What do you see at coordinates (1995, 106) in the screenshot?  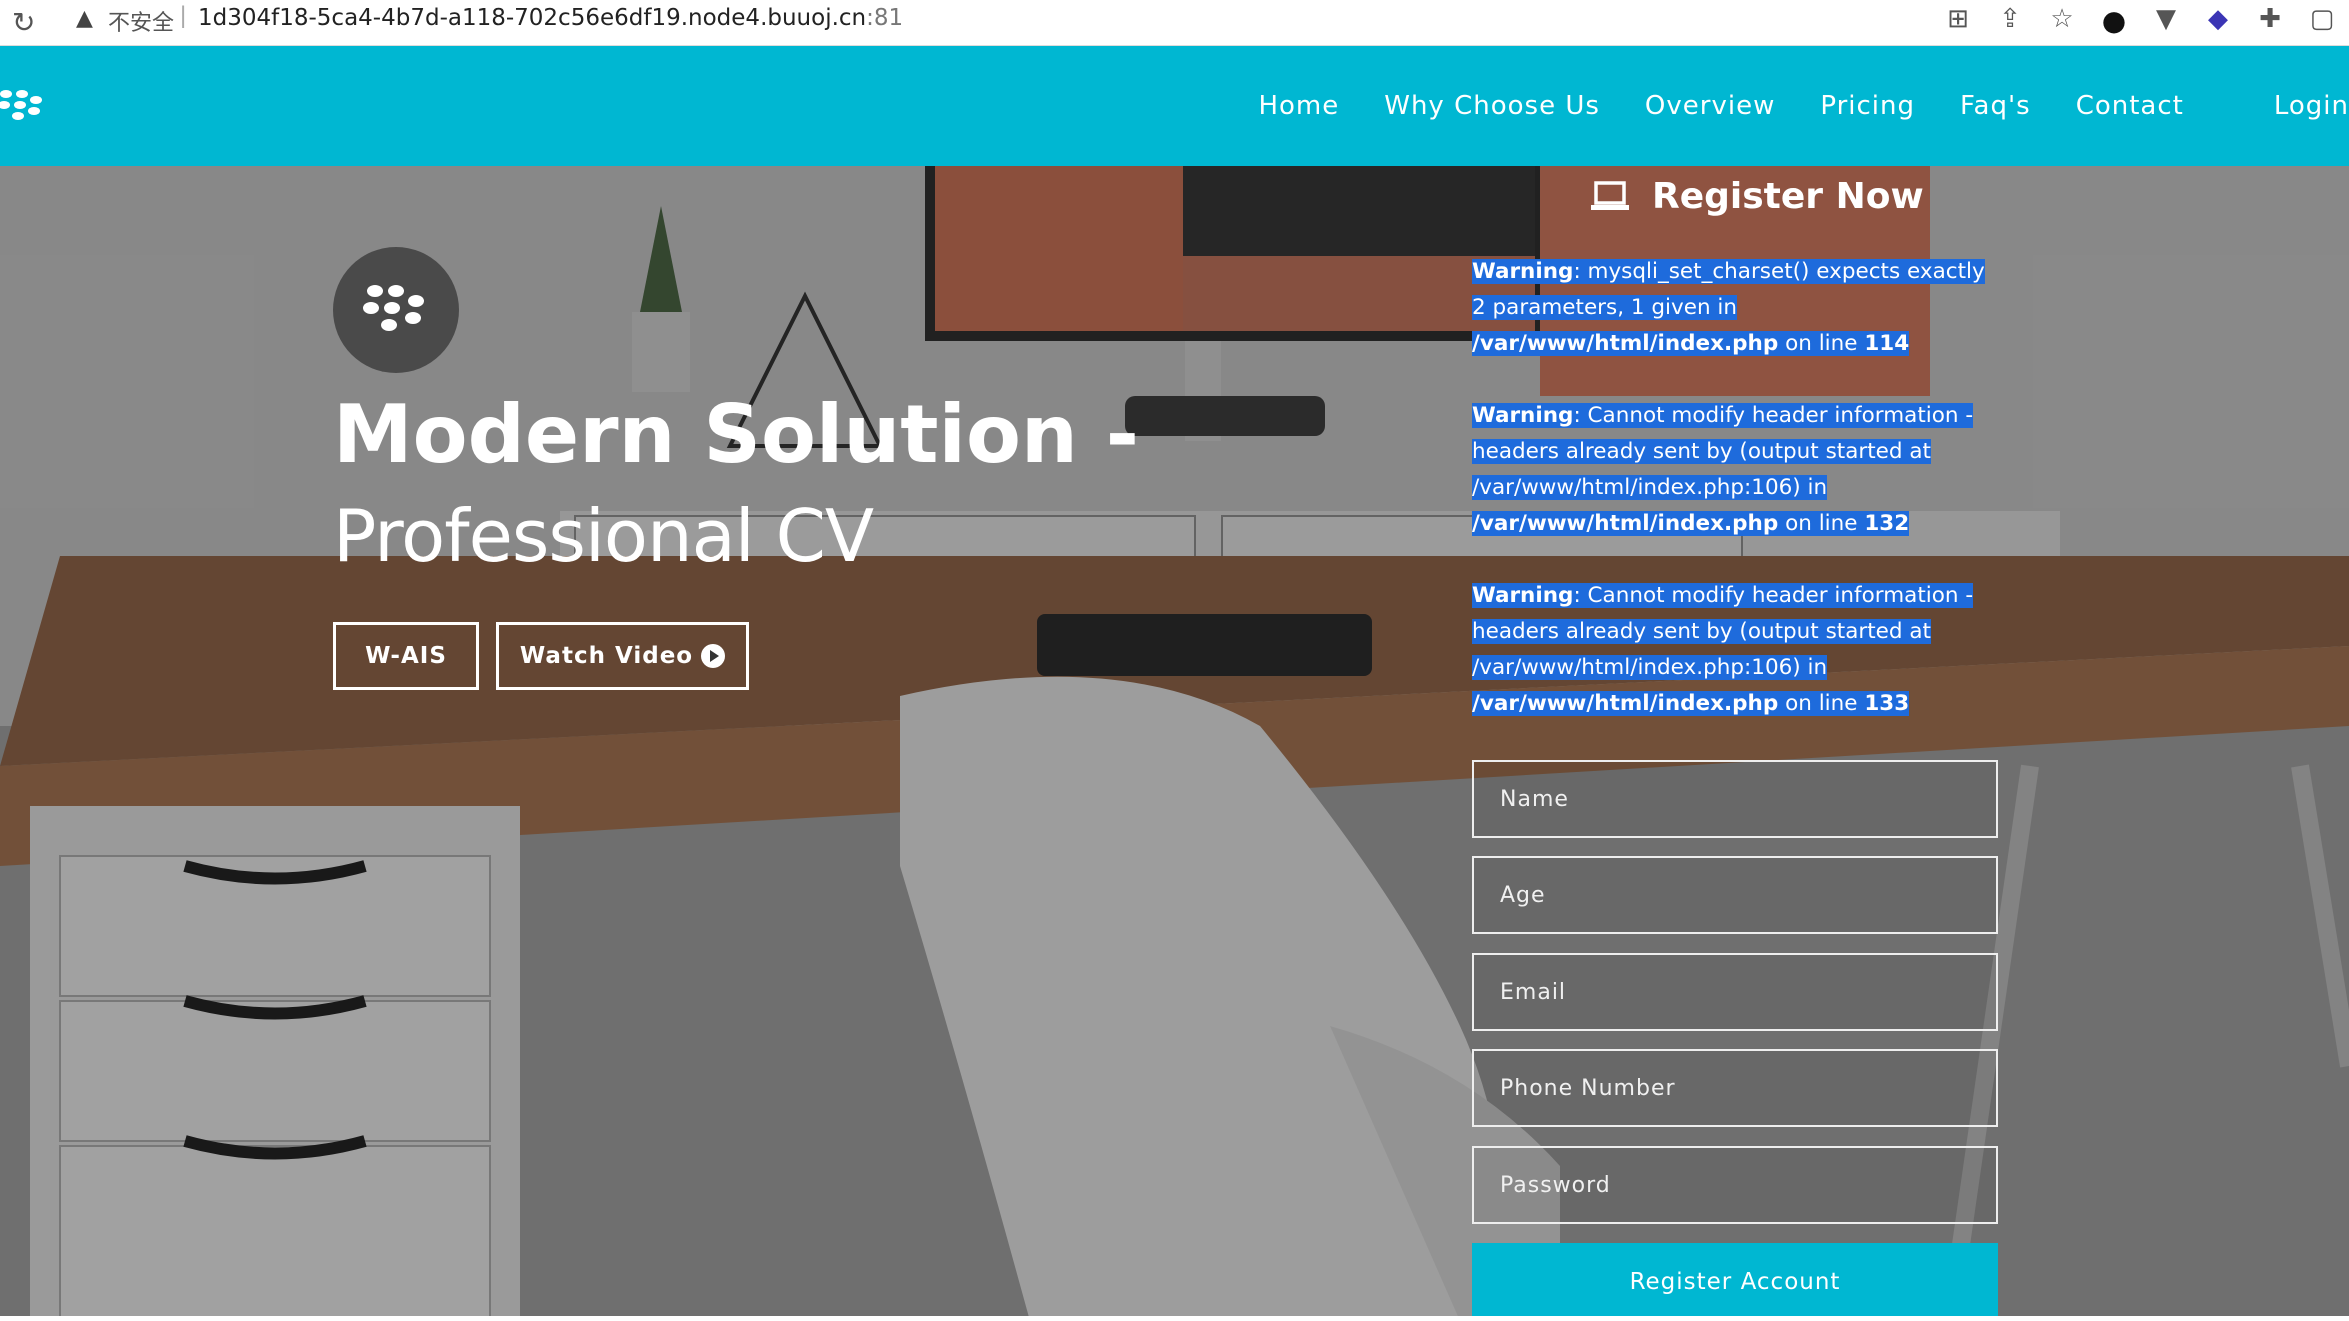 I see `nav-faqs: Faq's` at bounding box center [1995, 106].